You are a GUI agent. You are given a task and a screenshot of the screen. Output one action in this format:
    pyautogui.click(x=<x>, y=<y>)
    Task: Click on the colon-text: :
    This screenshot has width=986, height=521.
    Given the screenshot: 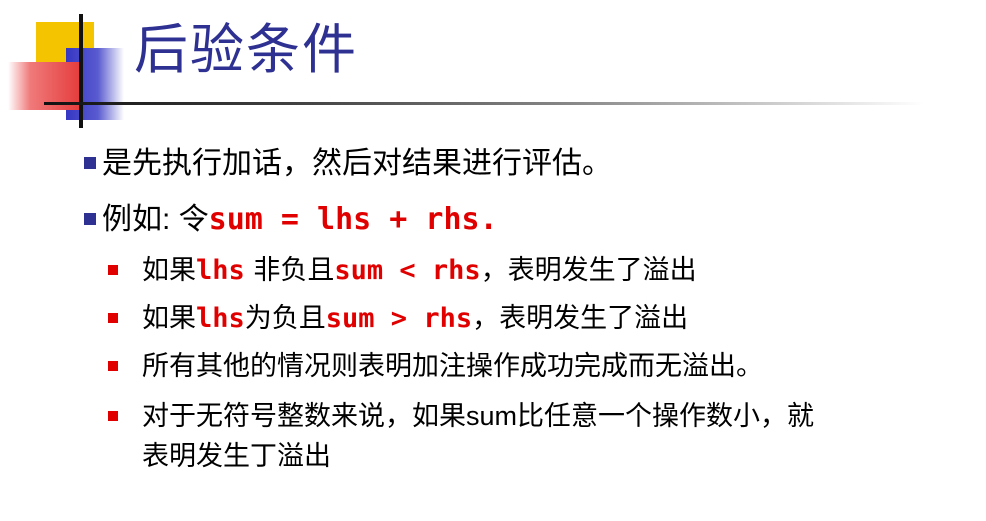 What is the action you would take?
    pyautogui.click(x=170, y=219)
    